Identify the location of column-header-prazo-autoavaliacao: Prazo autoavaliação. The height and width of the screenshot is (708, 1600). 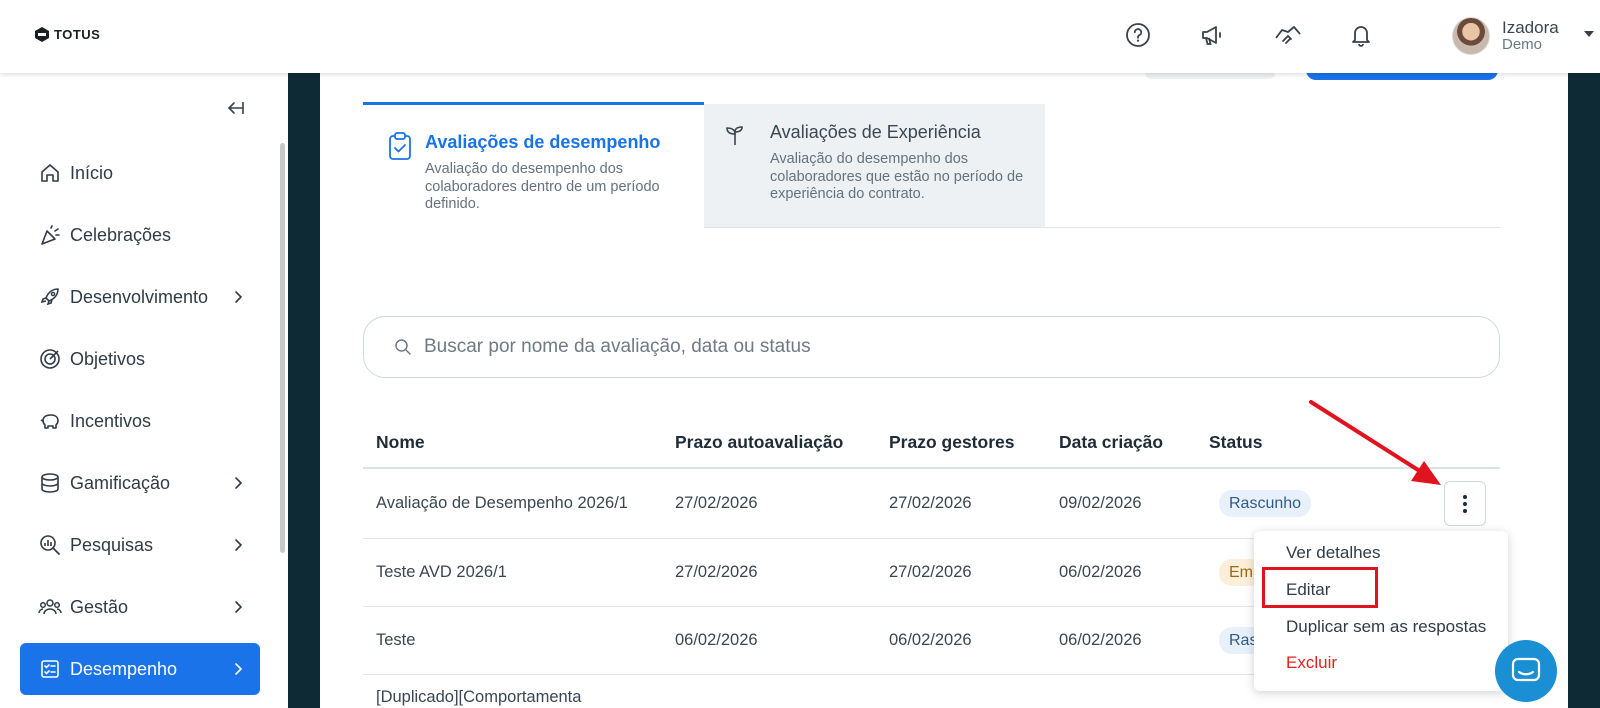
(759, 442).